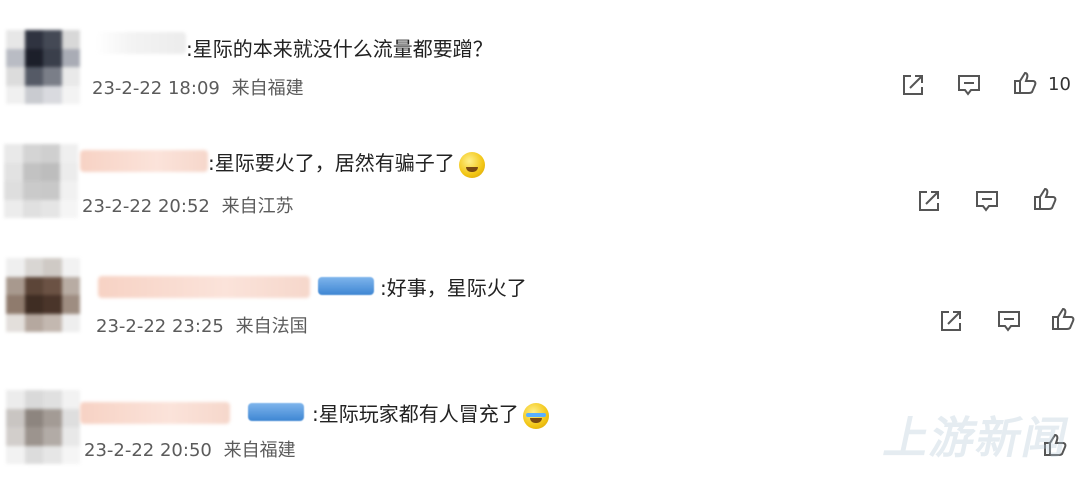 This screenshot has height=484, width=1080. Describe the element at coordinates (471, 164) in the screenshot. I see `grimace-emoji-icon` at that location.